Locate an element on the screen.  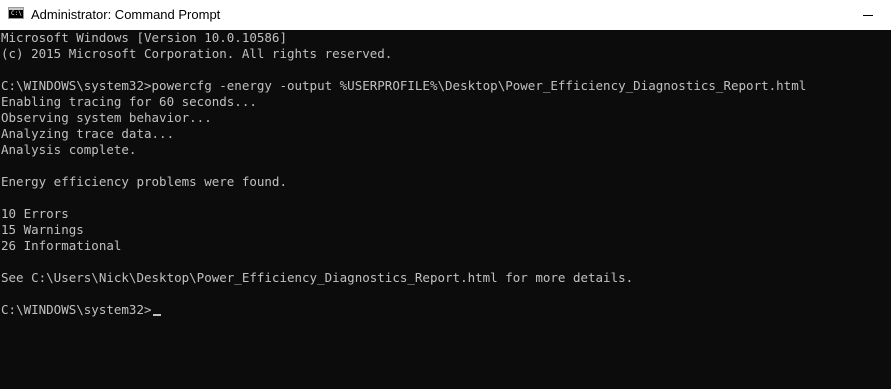
command-prompt-icon: C:\ is located at coordinates (16, 13).